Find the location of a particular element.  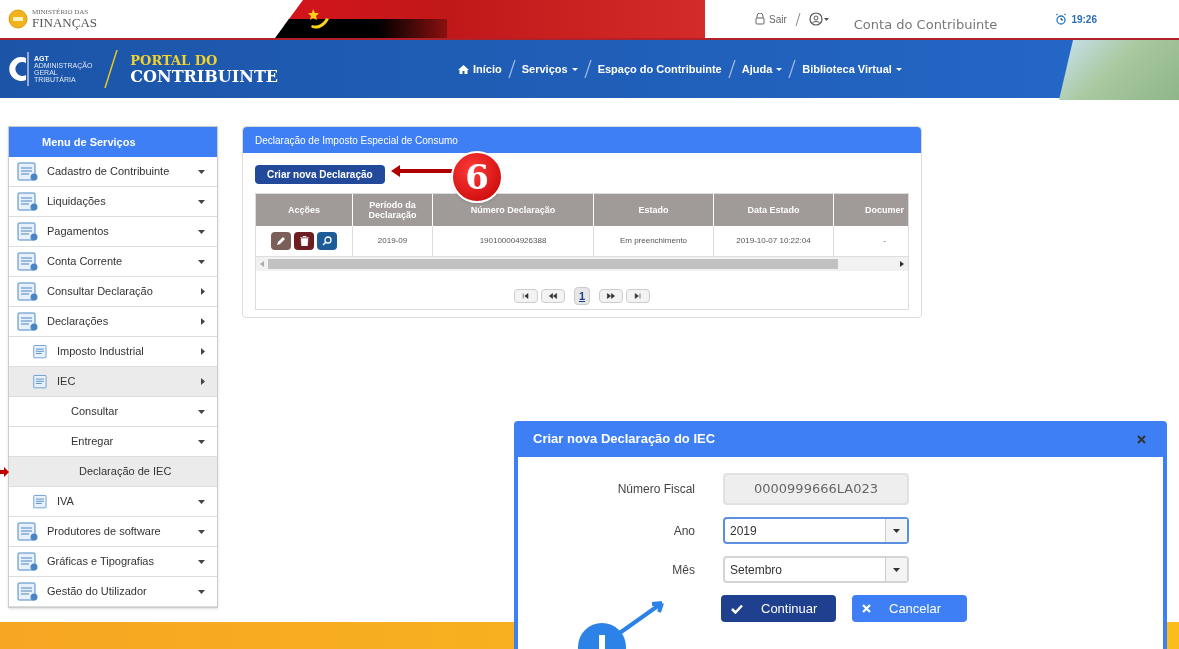

menu-item-label: Gráficas e Tipografias is located at coordinates (101, 562).